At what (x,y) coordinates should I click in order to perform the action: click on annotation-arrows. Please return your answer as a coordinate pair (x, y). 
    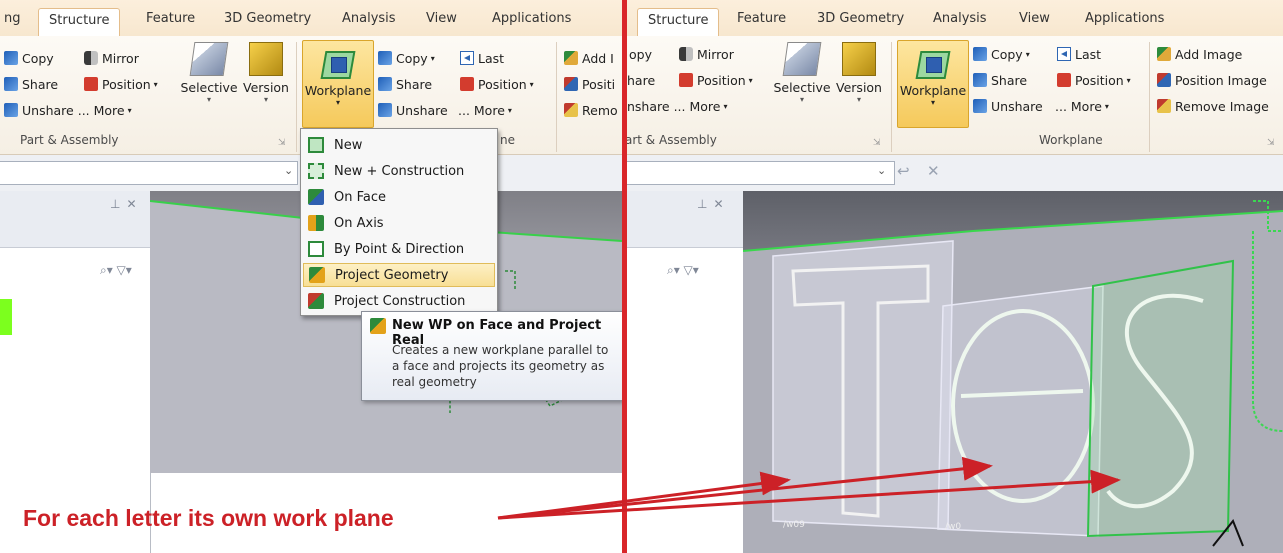
    Looking at the image, I should click on (809, 488).